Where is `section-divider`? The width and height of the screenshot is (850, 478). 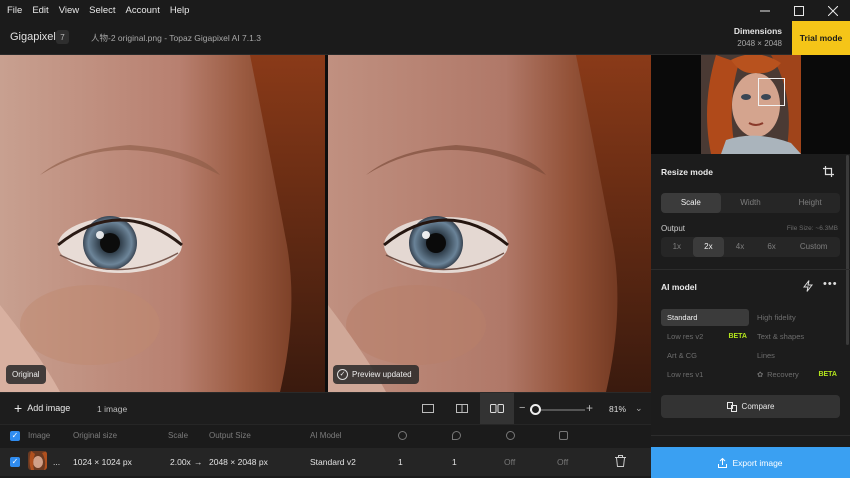 section-divider is located at coordinates (750, 269).